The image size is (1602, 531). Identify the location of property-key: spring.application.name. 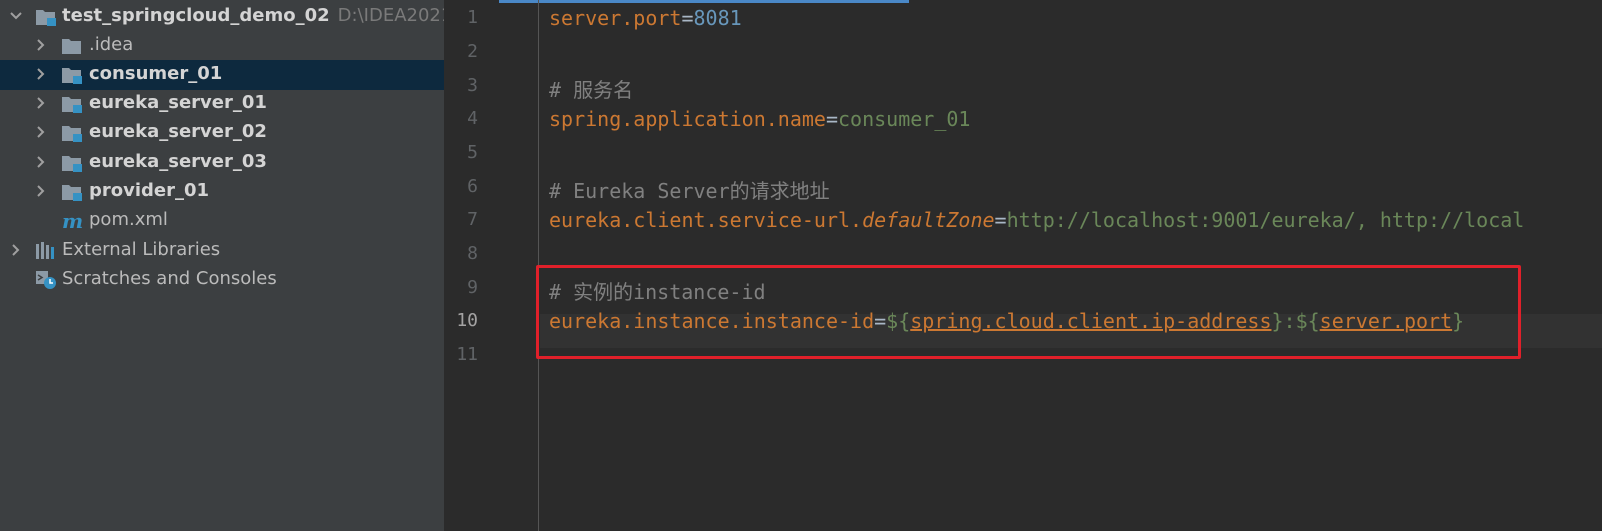
(687, 119).